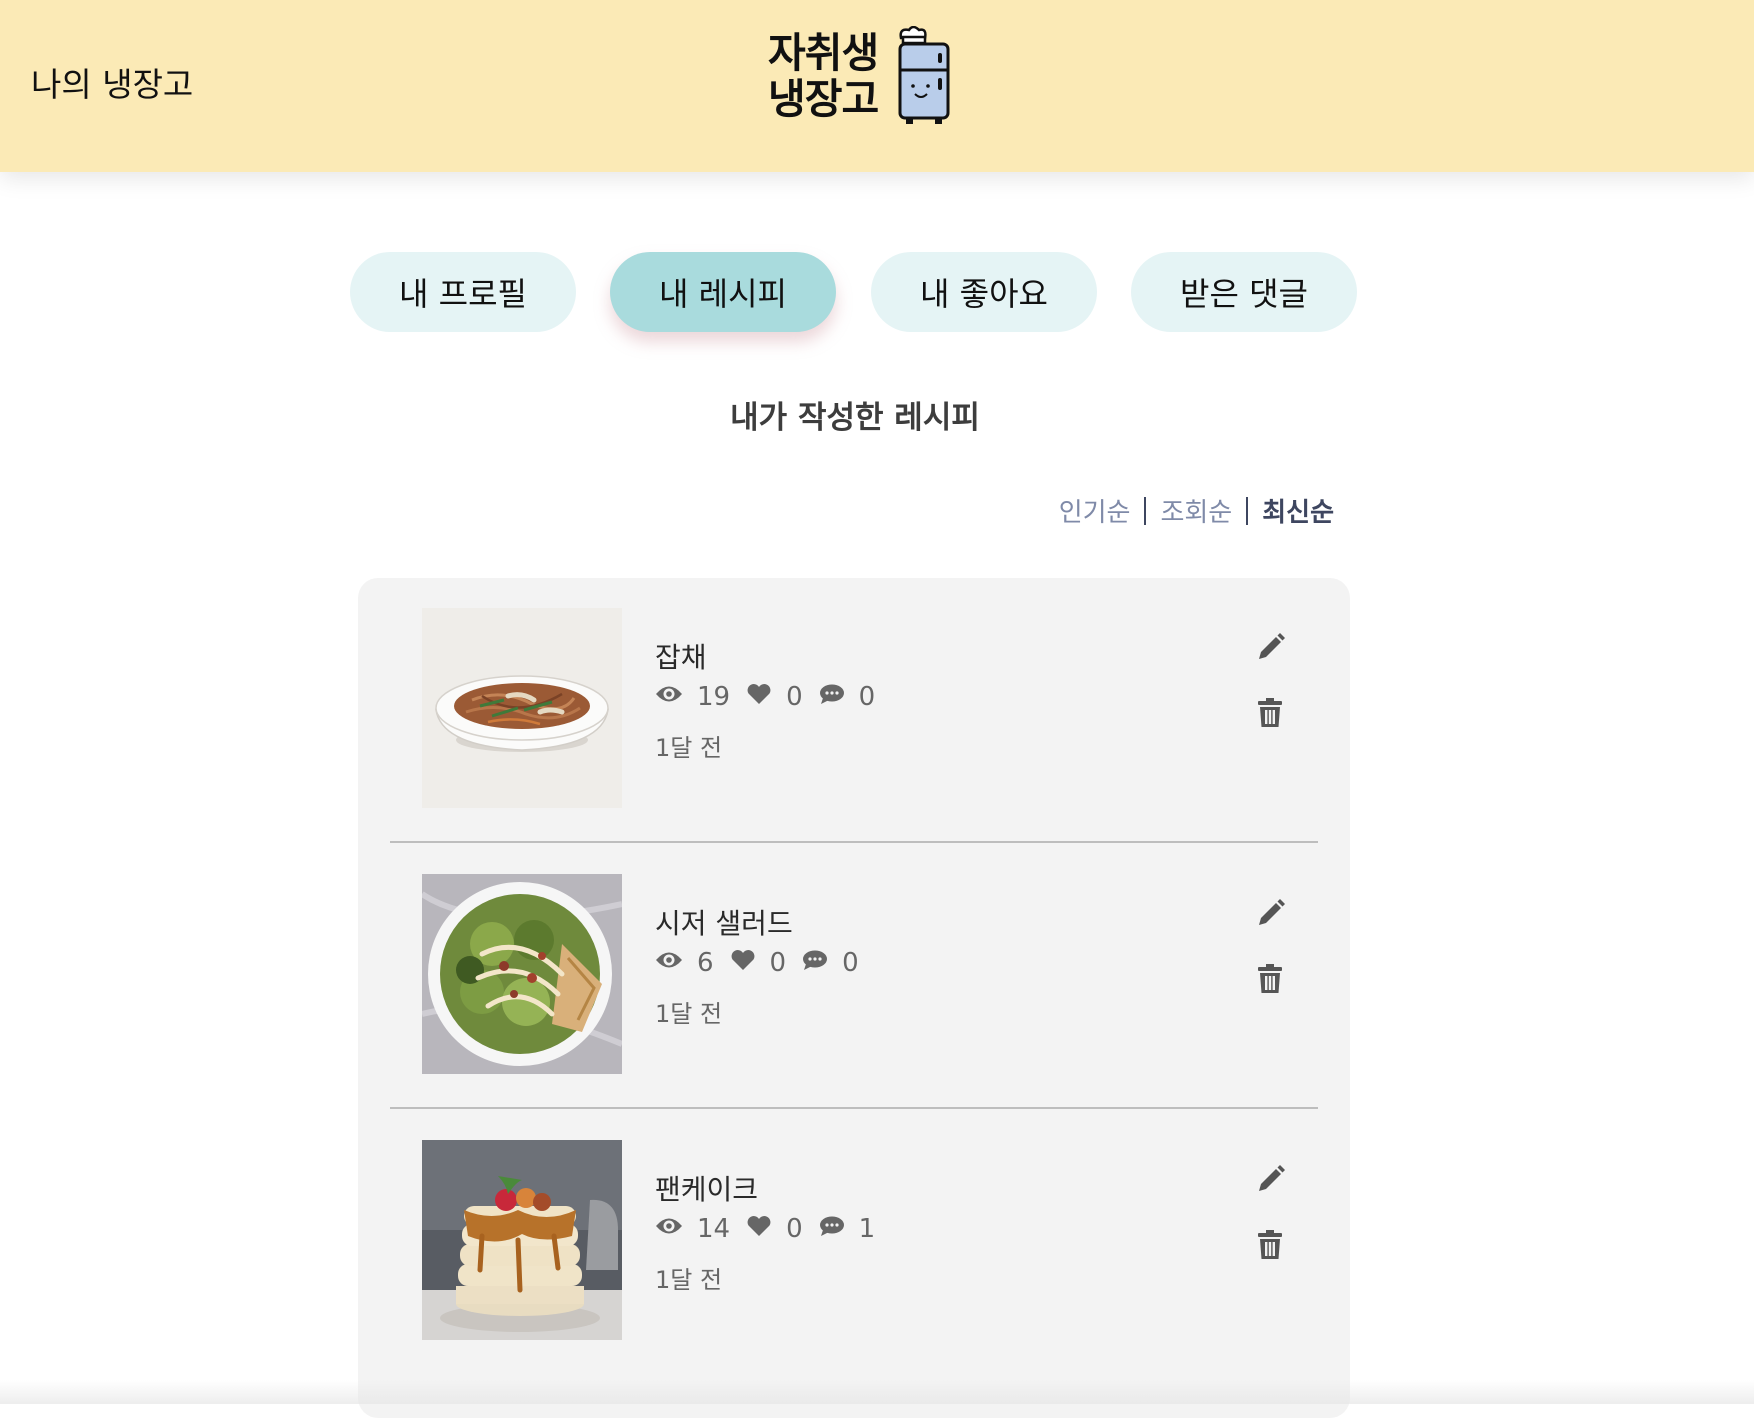 The width and height of the screenshot is (1754, 1418). Describe the element at coordinates (773, 697) in the screenshot. I see `recipe-stats: 19 0 0` at that location.